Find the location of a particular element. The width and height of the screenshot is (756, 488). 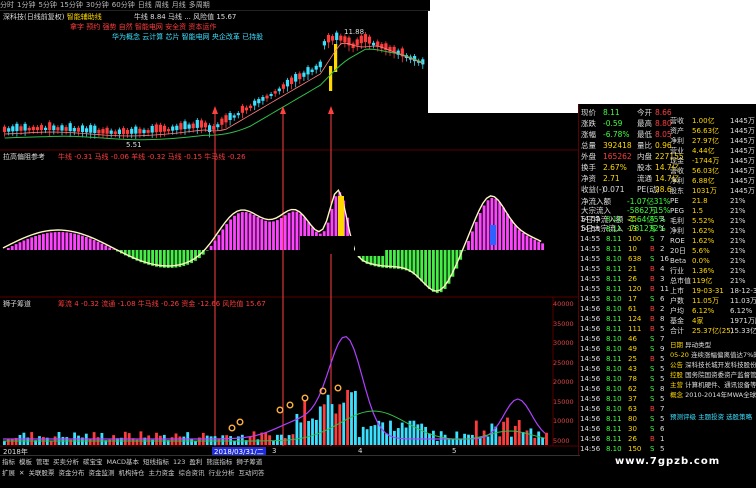

bottom-tab: 资金分布 is located at coordinates (71, 473).